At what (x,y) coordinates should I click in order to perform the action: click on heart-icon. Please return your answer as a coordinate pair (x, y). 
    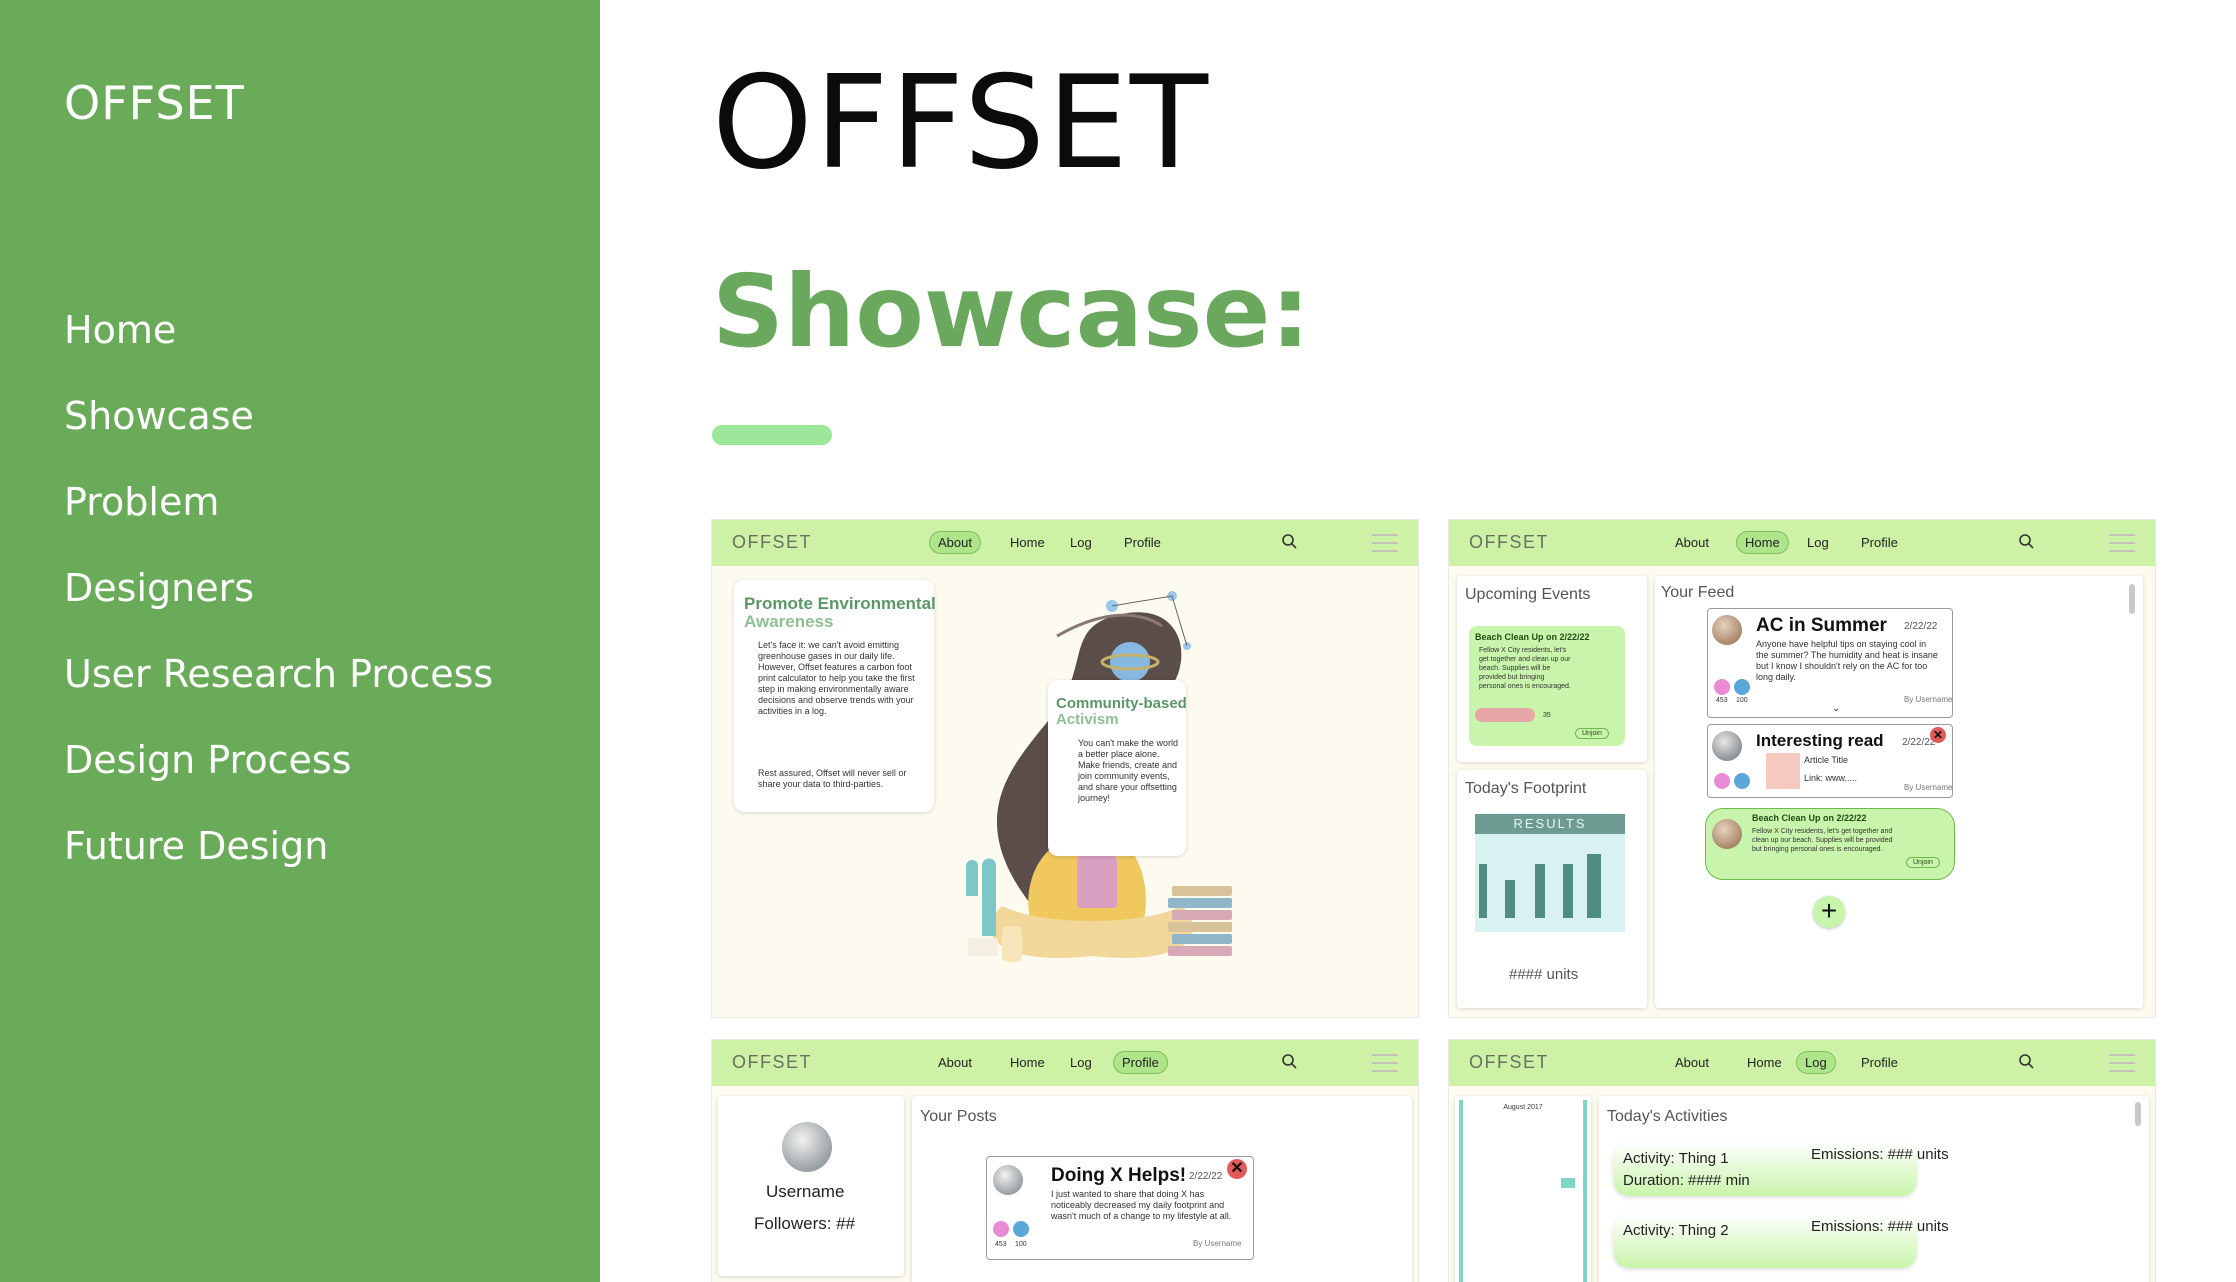
    Looking at the image, I should click on (1722, 781).